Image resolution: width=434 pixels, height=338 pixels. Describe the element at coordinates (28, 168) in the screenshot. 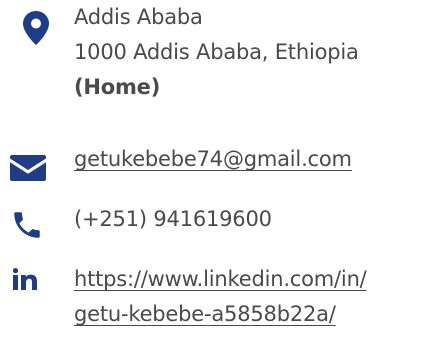

I see `envelope-icon` at that location.